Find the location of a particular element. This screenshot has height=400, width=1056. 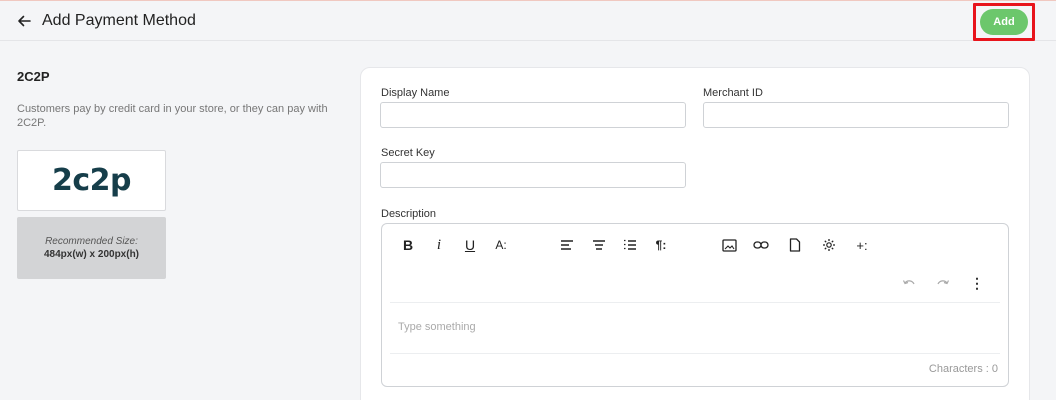

add-button: Add is located at coordinates (1004, 22).